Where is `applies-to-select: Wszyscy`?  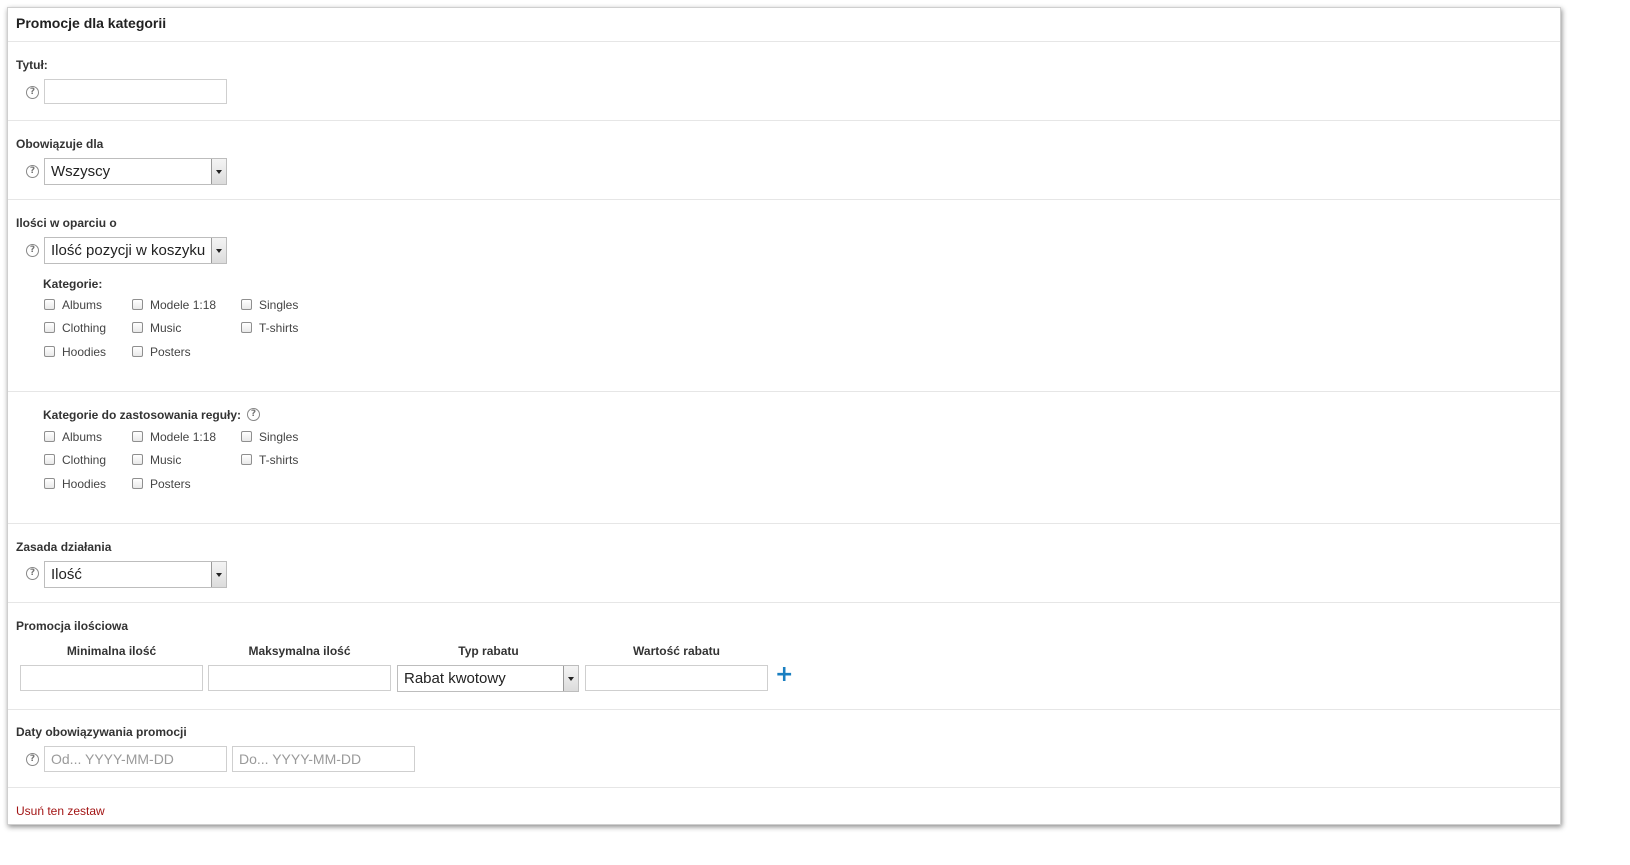
applies-to-select: Wszyscy is located at coordinates (135, 171).